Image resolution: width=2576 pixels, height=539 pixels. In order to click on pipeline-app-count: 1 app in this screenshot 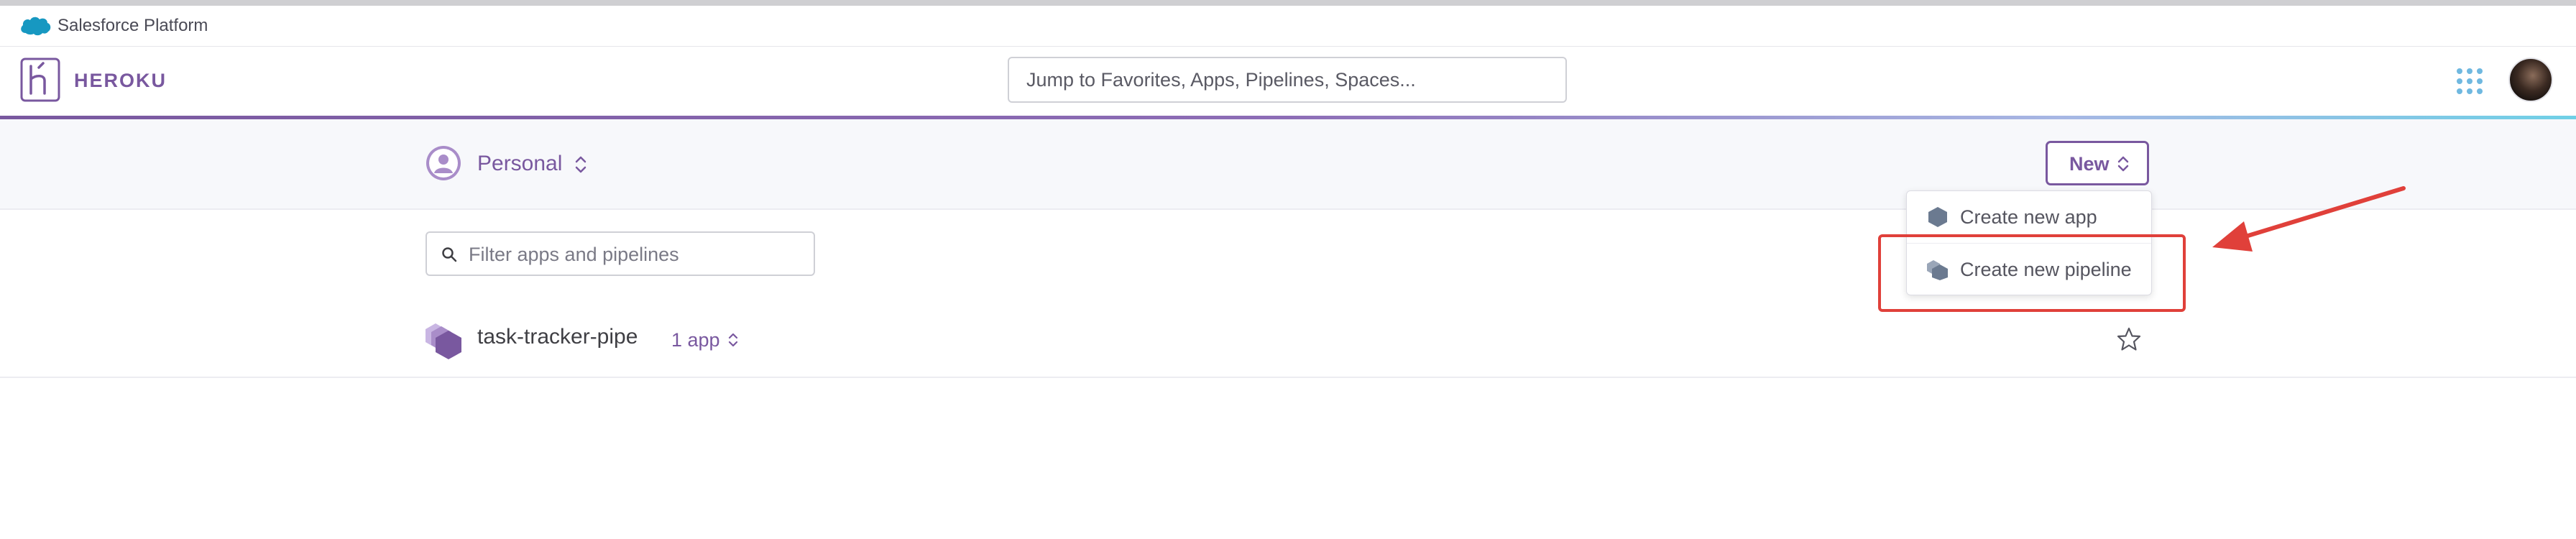, I will do `click(695, 340)`.